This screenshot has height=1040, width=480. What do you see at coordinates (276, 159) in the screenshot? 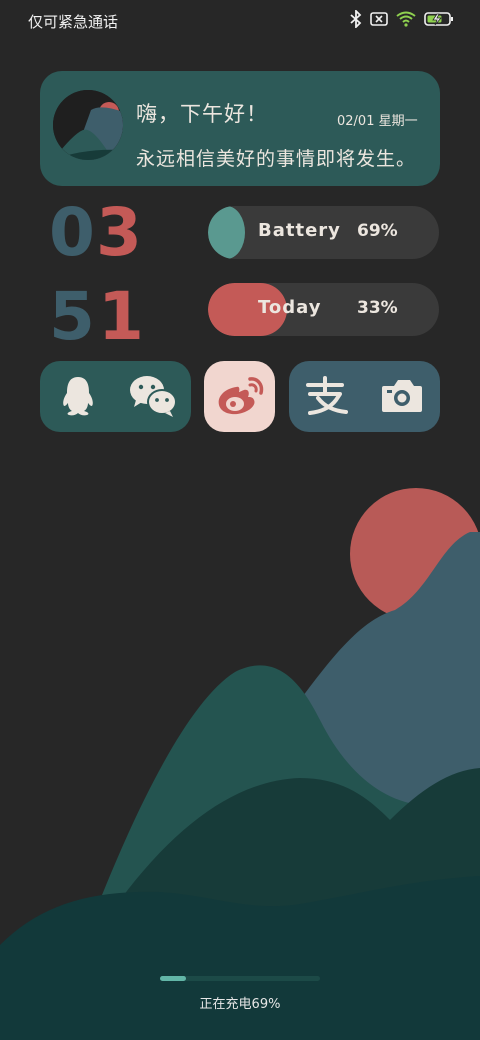
I see `greeting-message: 永远相信美好的事情即将发生。` at bounding box center [276, 159].